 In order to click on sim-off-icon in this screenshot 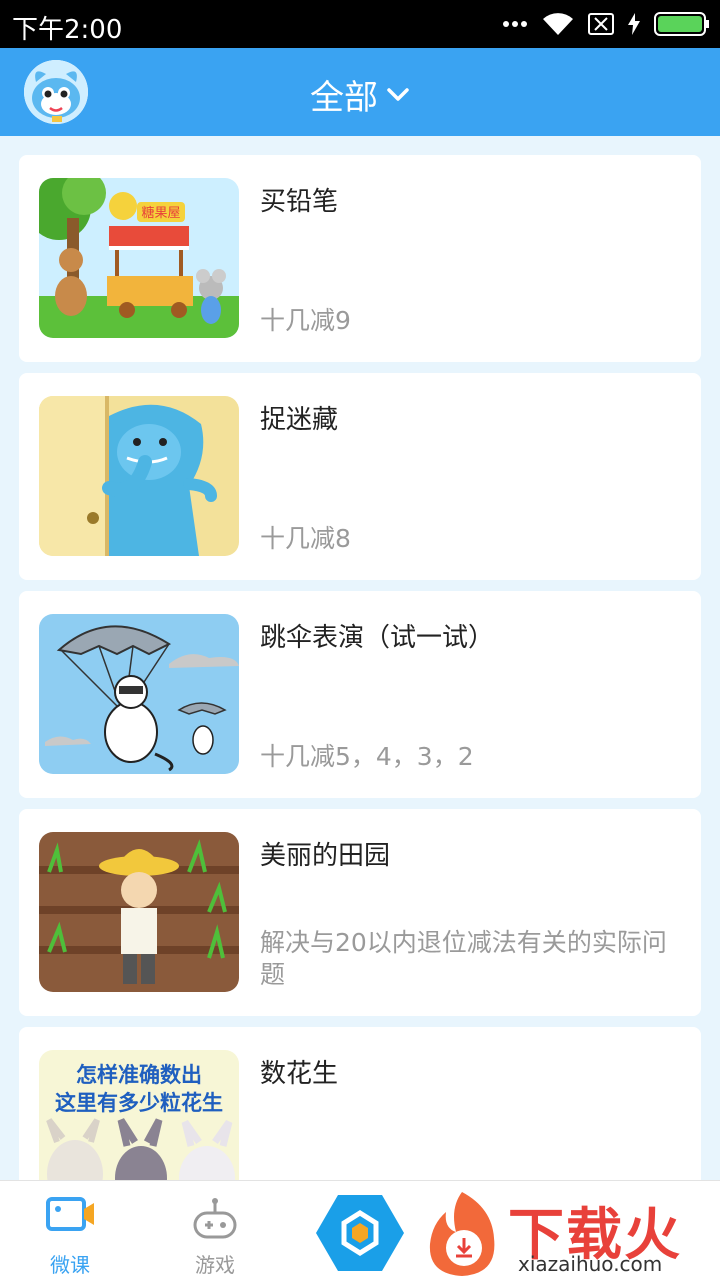, I will do `click(601, 24)`.